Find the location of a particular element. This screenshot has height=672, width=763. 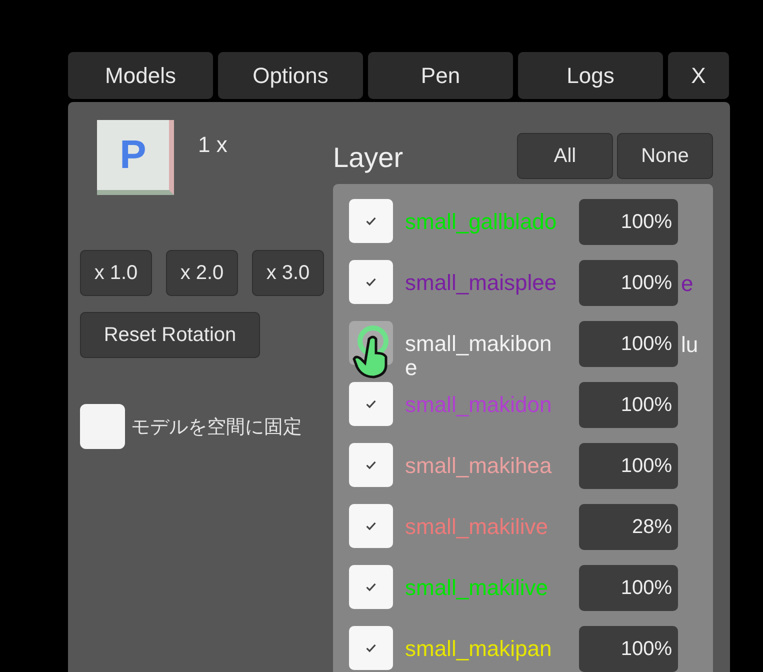

reset-rotation-button: Reset Rotation is located at coordinates (170, 335).